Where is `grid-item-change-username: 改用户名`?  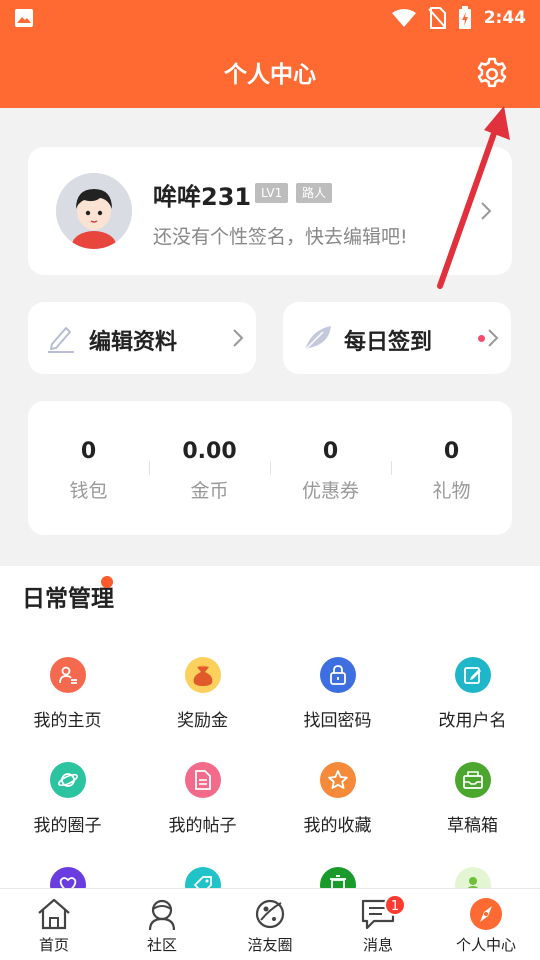
grid-item-change-username: 改用户名 is located at coordinates (472, 694).